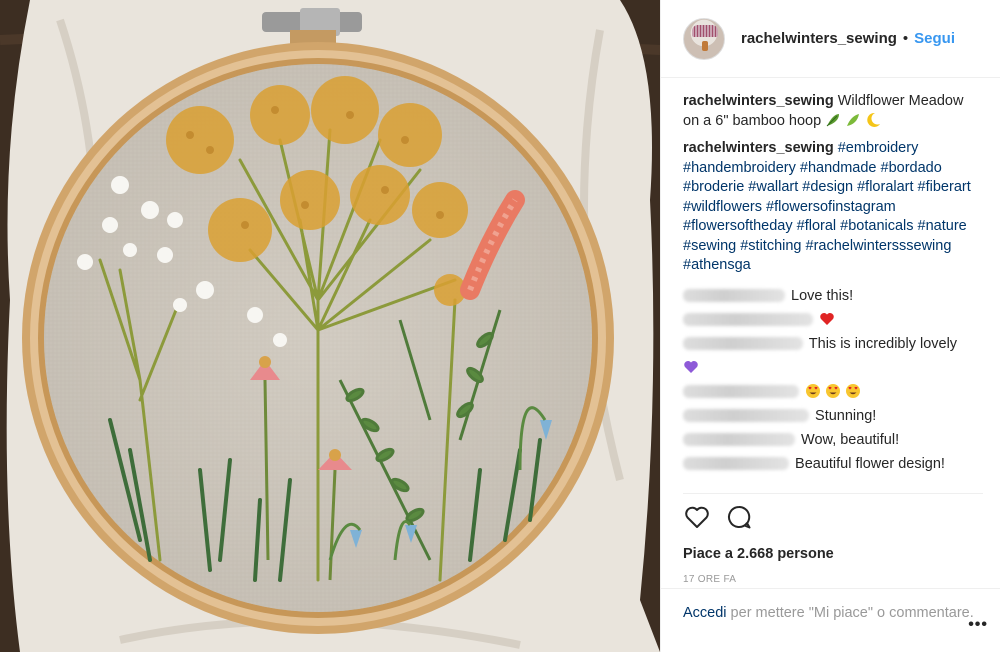 This screenshot has height=652, width=1000. Describe the element at coordinates (833, 119) in the screenshot. I see `herb-leaf-icon` at that location.